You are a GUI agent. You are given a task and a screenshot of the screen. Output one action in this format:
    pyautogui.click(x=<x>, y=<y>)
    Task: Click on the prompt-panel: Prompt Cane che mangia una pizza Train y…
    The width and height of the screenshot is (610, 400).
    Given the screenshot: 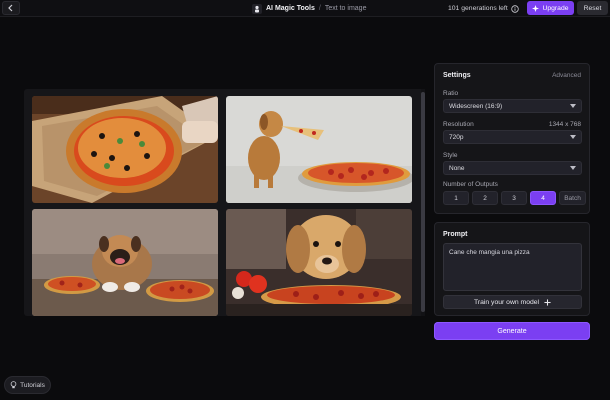 What is the action you would take?
    pyautogui.click(x=512, y=269)
    